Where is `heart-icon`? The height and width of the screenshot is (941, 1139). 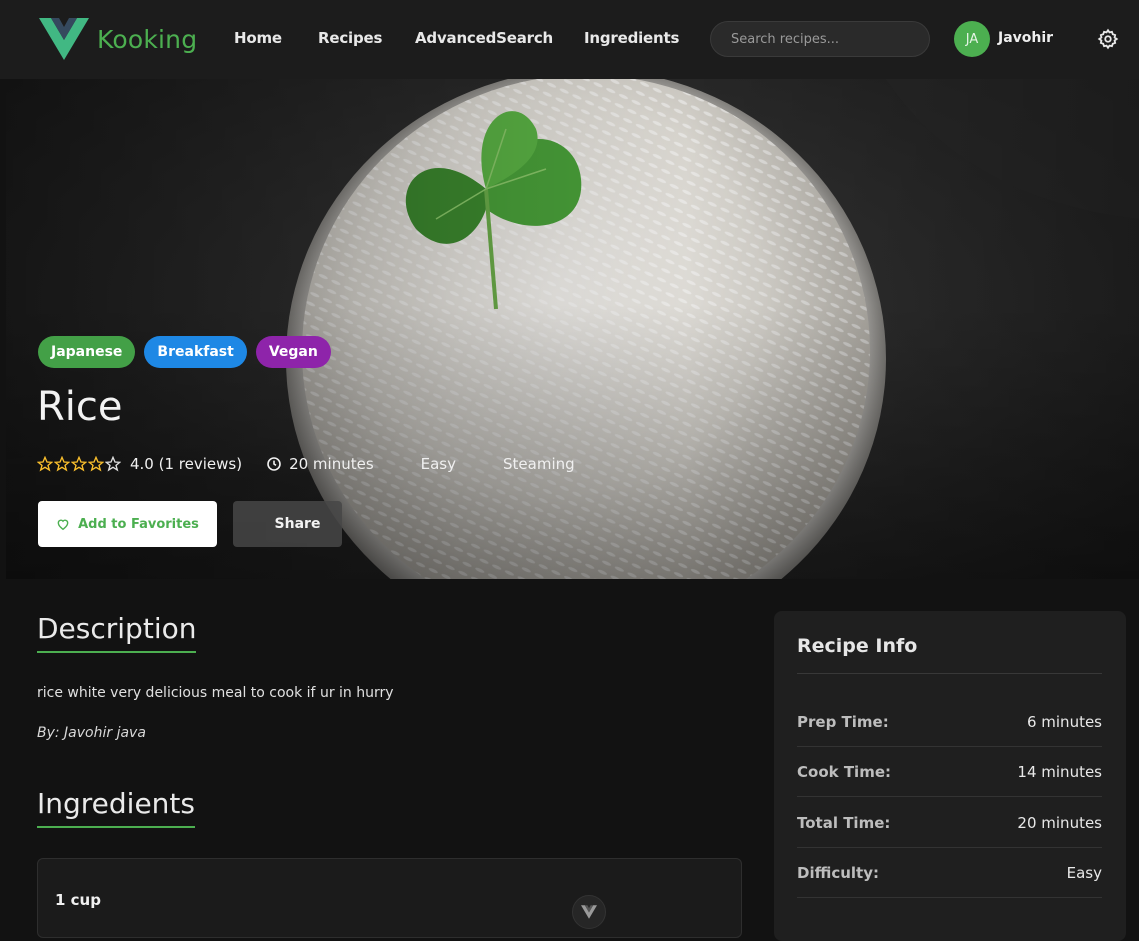 heart-icon is located at coordinates (63, 525).